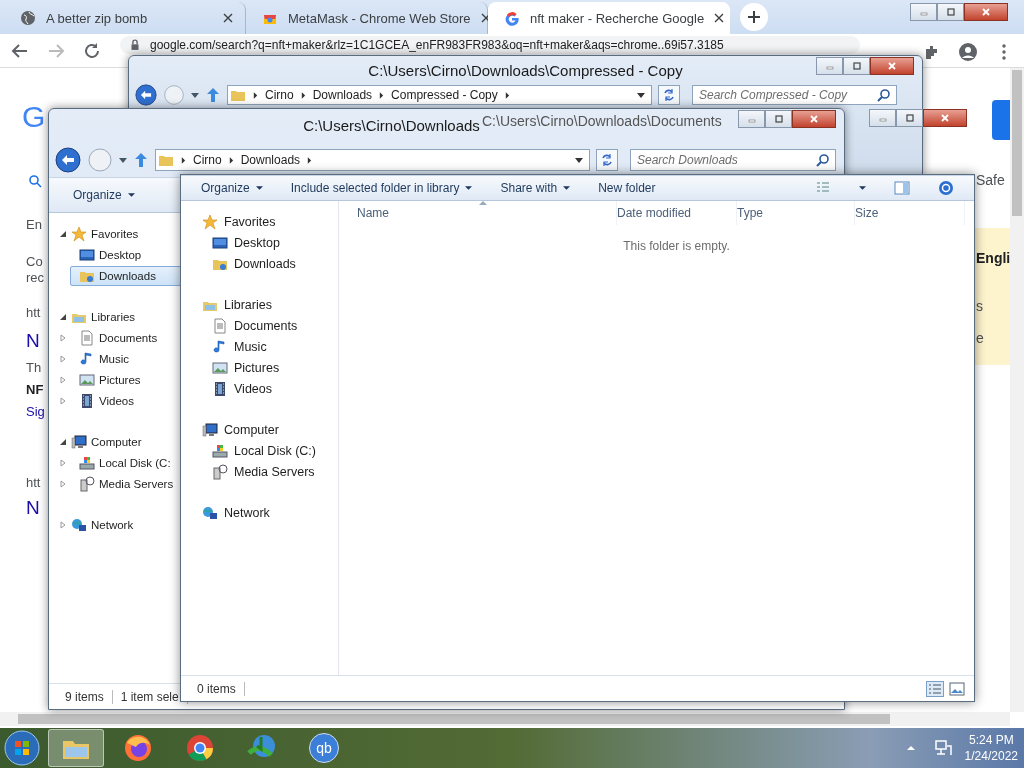  I want to click on column-header: Type, so click(796, 213).